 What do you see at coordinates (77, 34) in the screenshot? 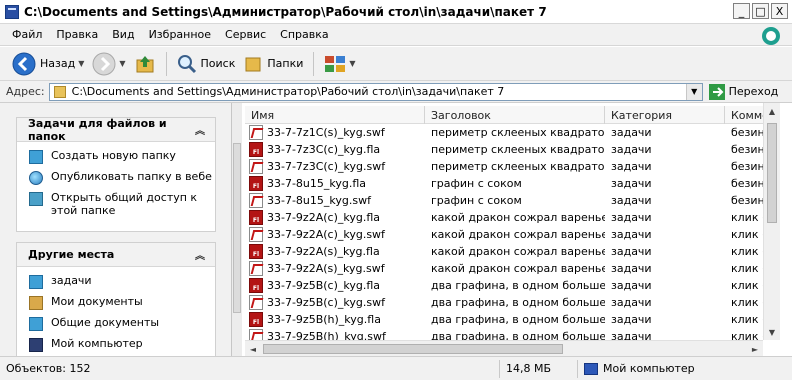
I see `menu-edit: Правка` at bounding box center [77, 34].